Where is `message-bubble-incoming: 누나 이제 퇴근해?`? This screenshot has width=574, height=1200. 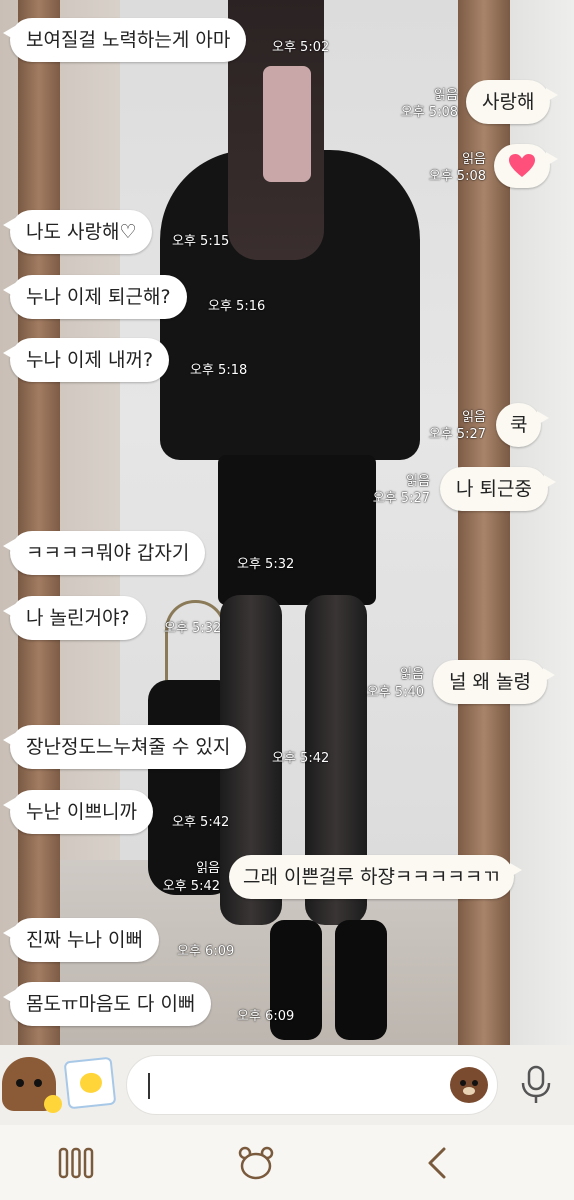
message-bubble-incoming: 누나 이제 퇴근해? is located at coordinates (95, 297).